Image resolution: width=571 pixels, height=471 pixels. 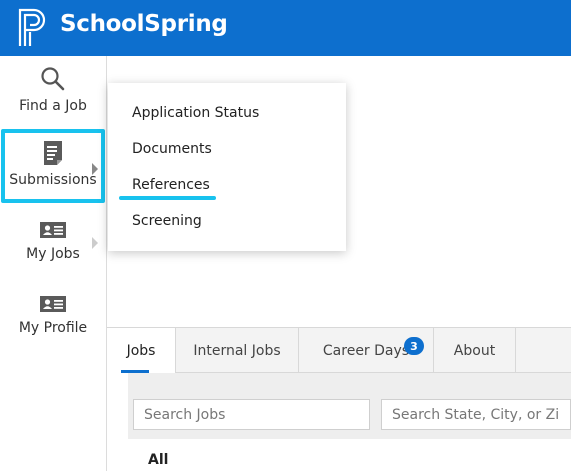 I want to click on search-location-input, so click(x=476, y=414).